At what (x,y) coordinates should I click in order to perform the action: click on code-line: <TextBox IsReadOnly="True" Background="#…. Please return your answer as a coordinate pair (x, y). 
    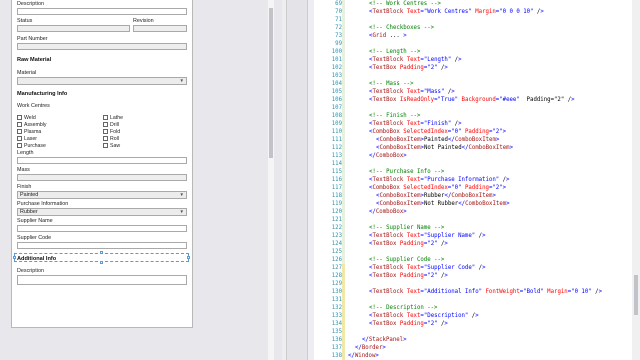
    Looking at the image, I should click on (472, 100).